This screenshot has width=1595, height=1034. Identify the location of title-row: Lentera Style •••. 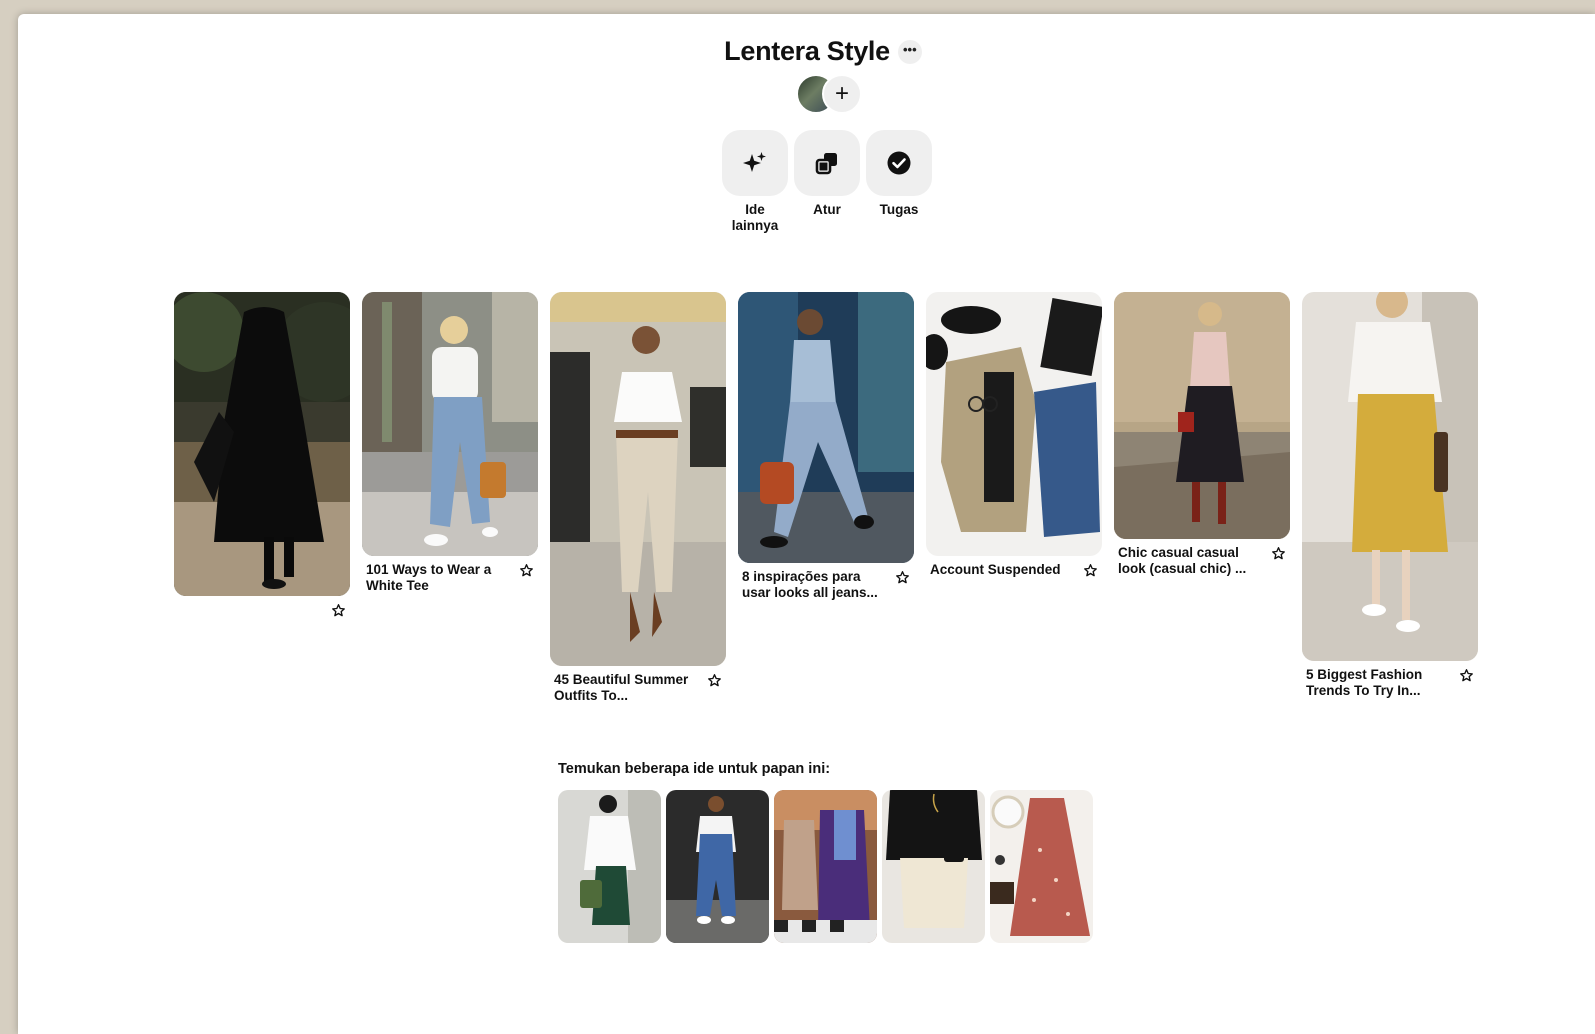
(806, 51).